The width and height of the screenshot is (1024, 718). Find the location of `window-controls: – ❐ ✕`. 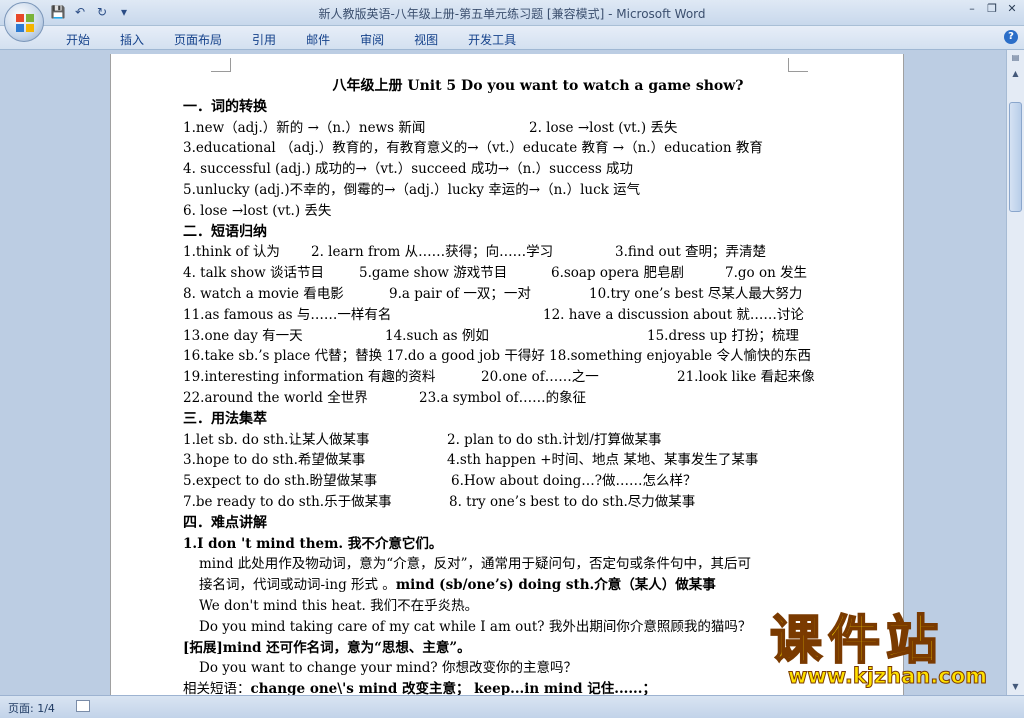

window-controls: – ❐ ✕ is located at coordinates (992, 9).